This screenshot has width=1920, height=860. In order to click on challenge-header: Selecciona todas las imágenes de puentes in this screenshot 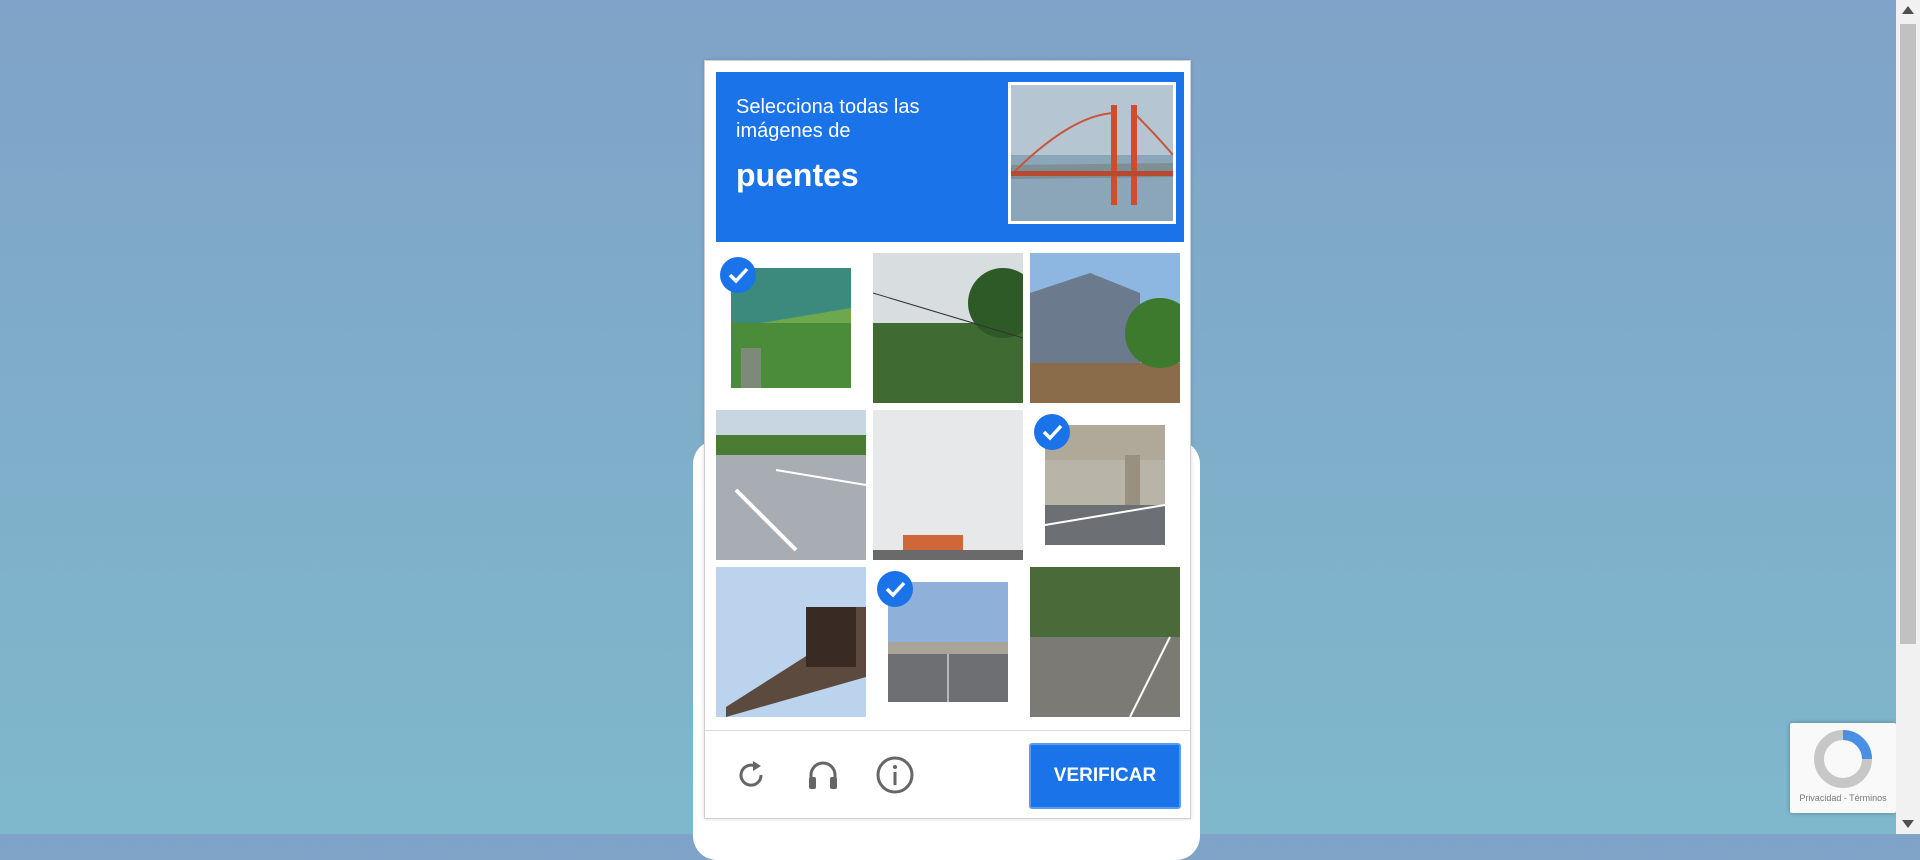, I will do `click(950, 157)`.